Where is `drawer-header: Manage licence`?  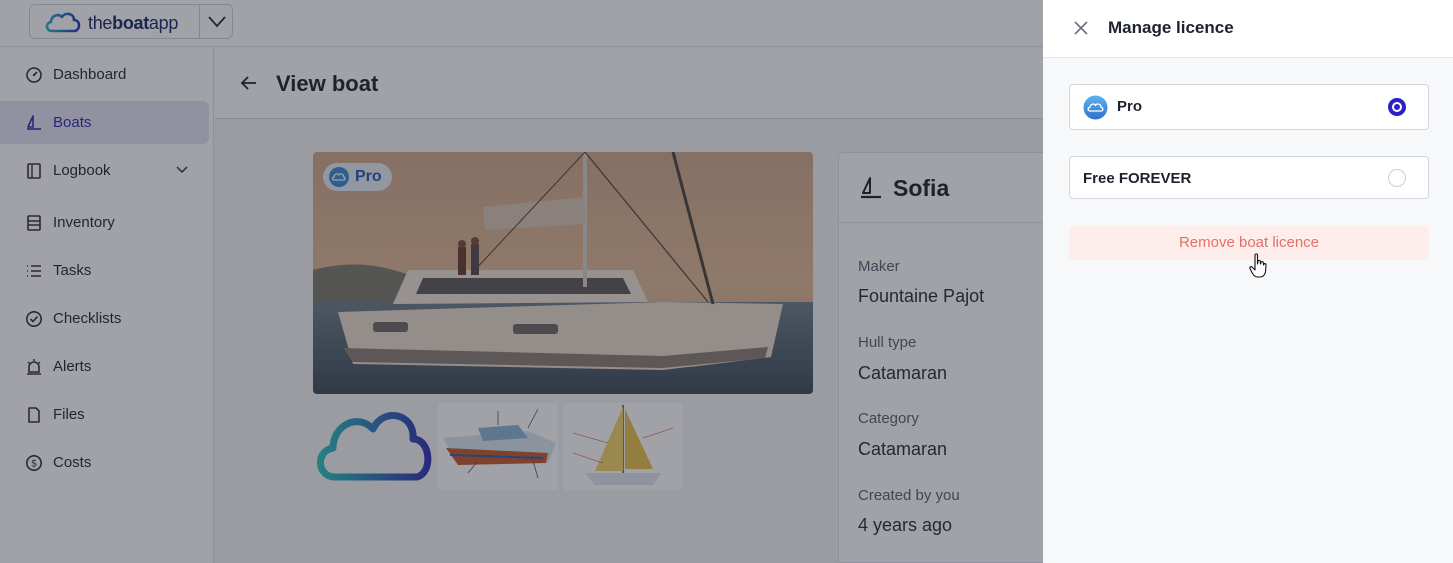
drawer-header: Manage licence is located at coordinates (1248, 29).